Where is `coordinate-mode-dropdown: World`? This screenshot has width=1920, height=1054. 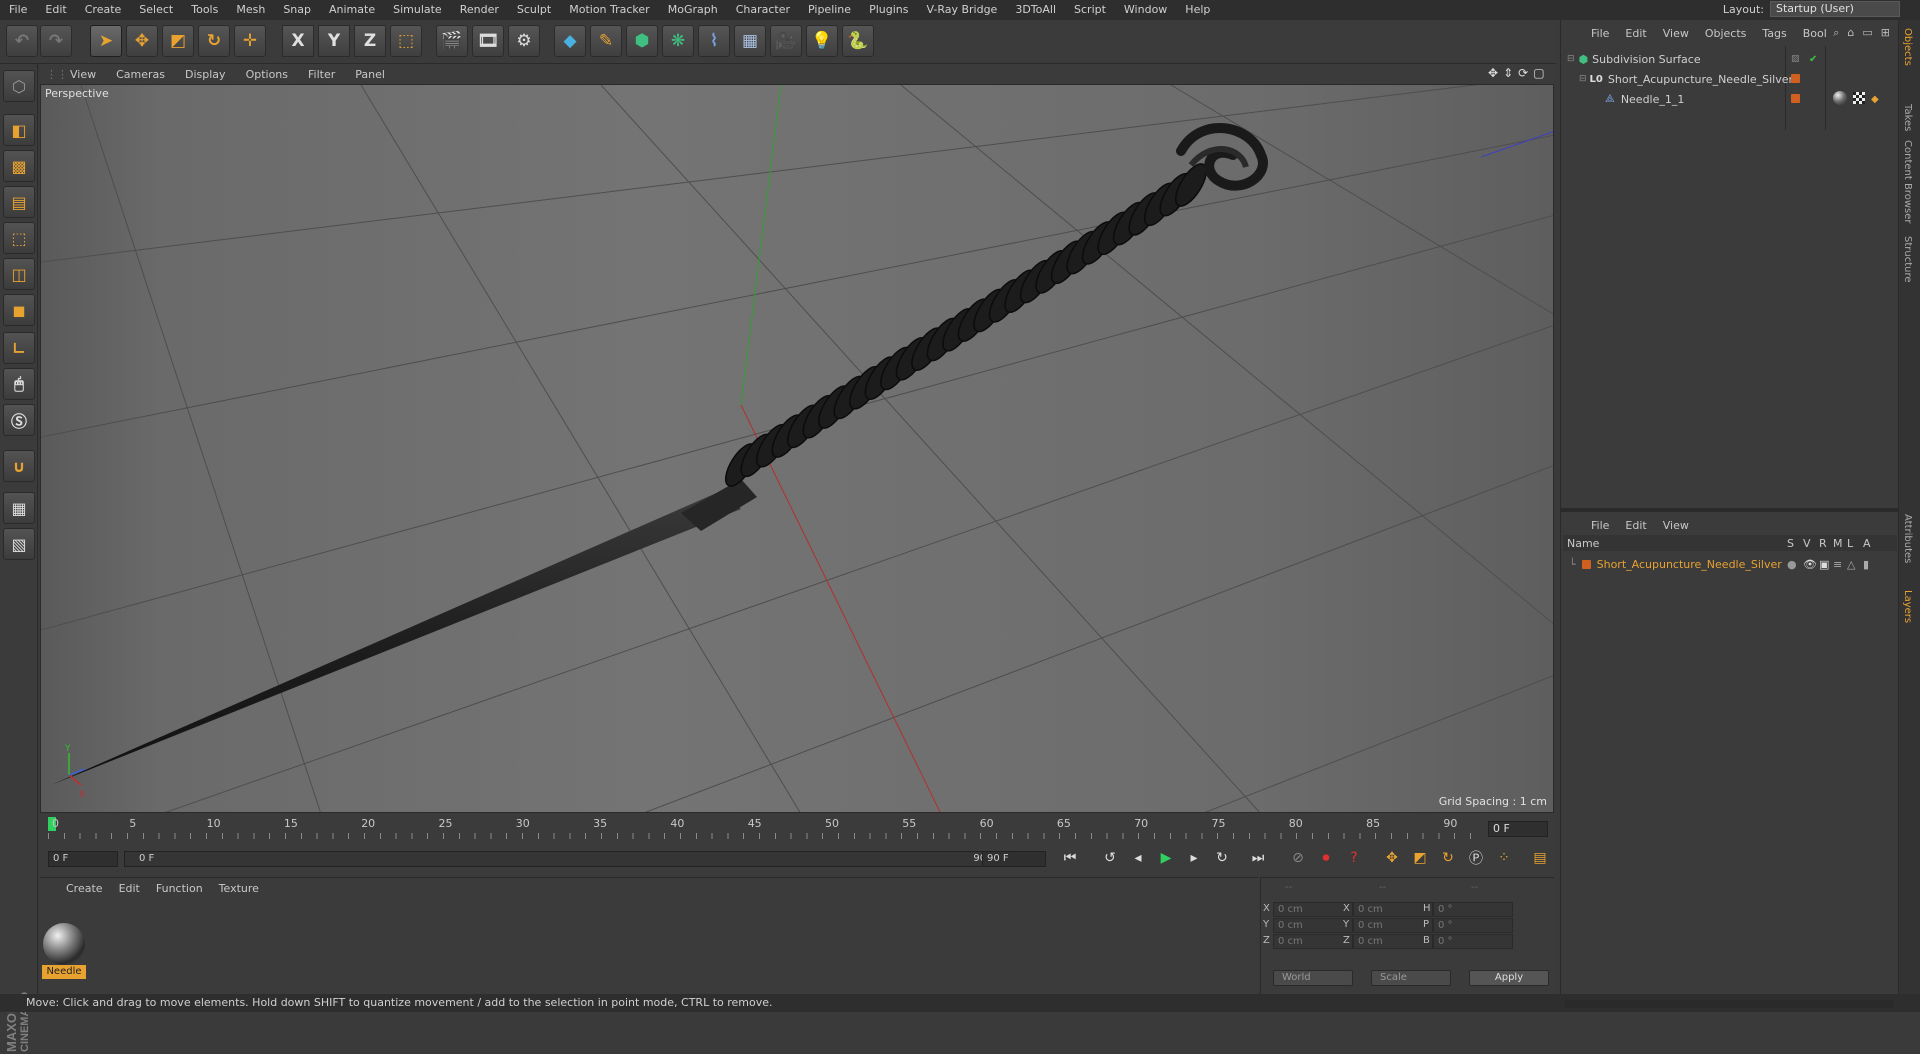
coordinate-mode-dropdown: World is located at coordinates (1313, 978).